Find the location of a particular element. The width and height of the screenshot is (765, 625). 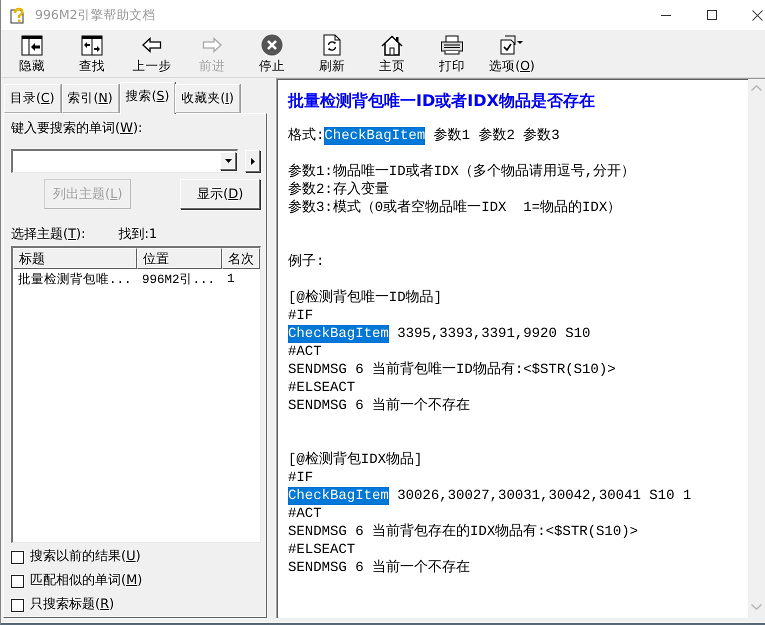

toolbar-button: 查找 is located at coordinates (92, 53).